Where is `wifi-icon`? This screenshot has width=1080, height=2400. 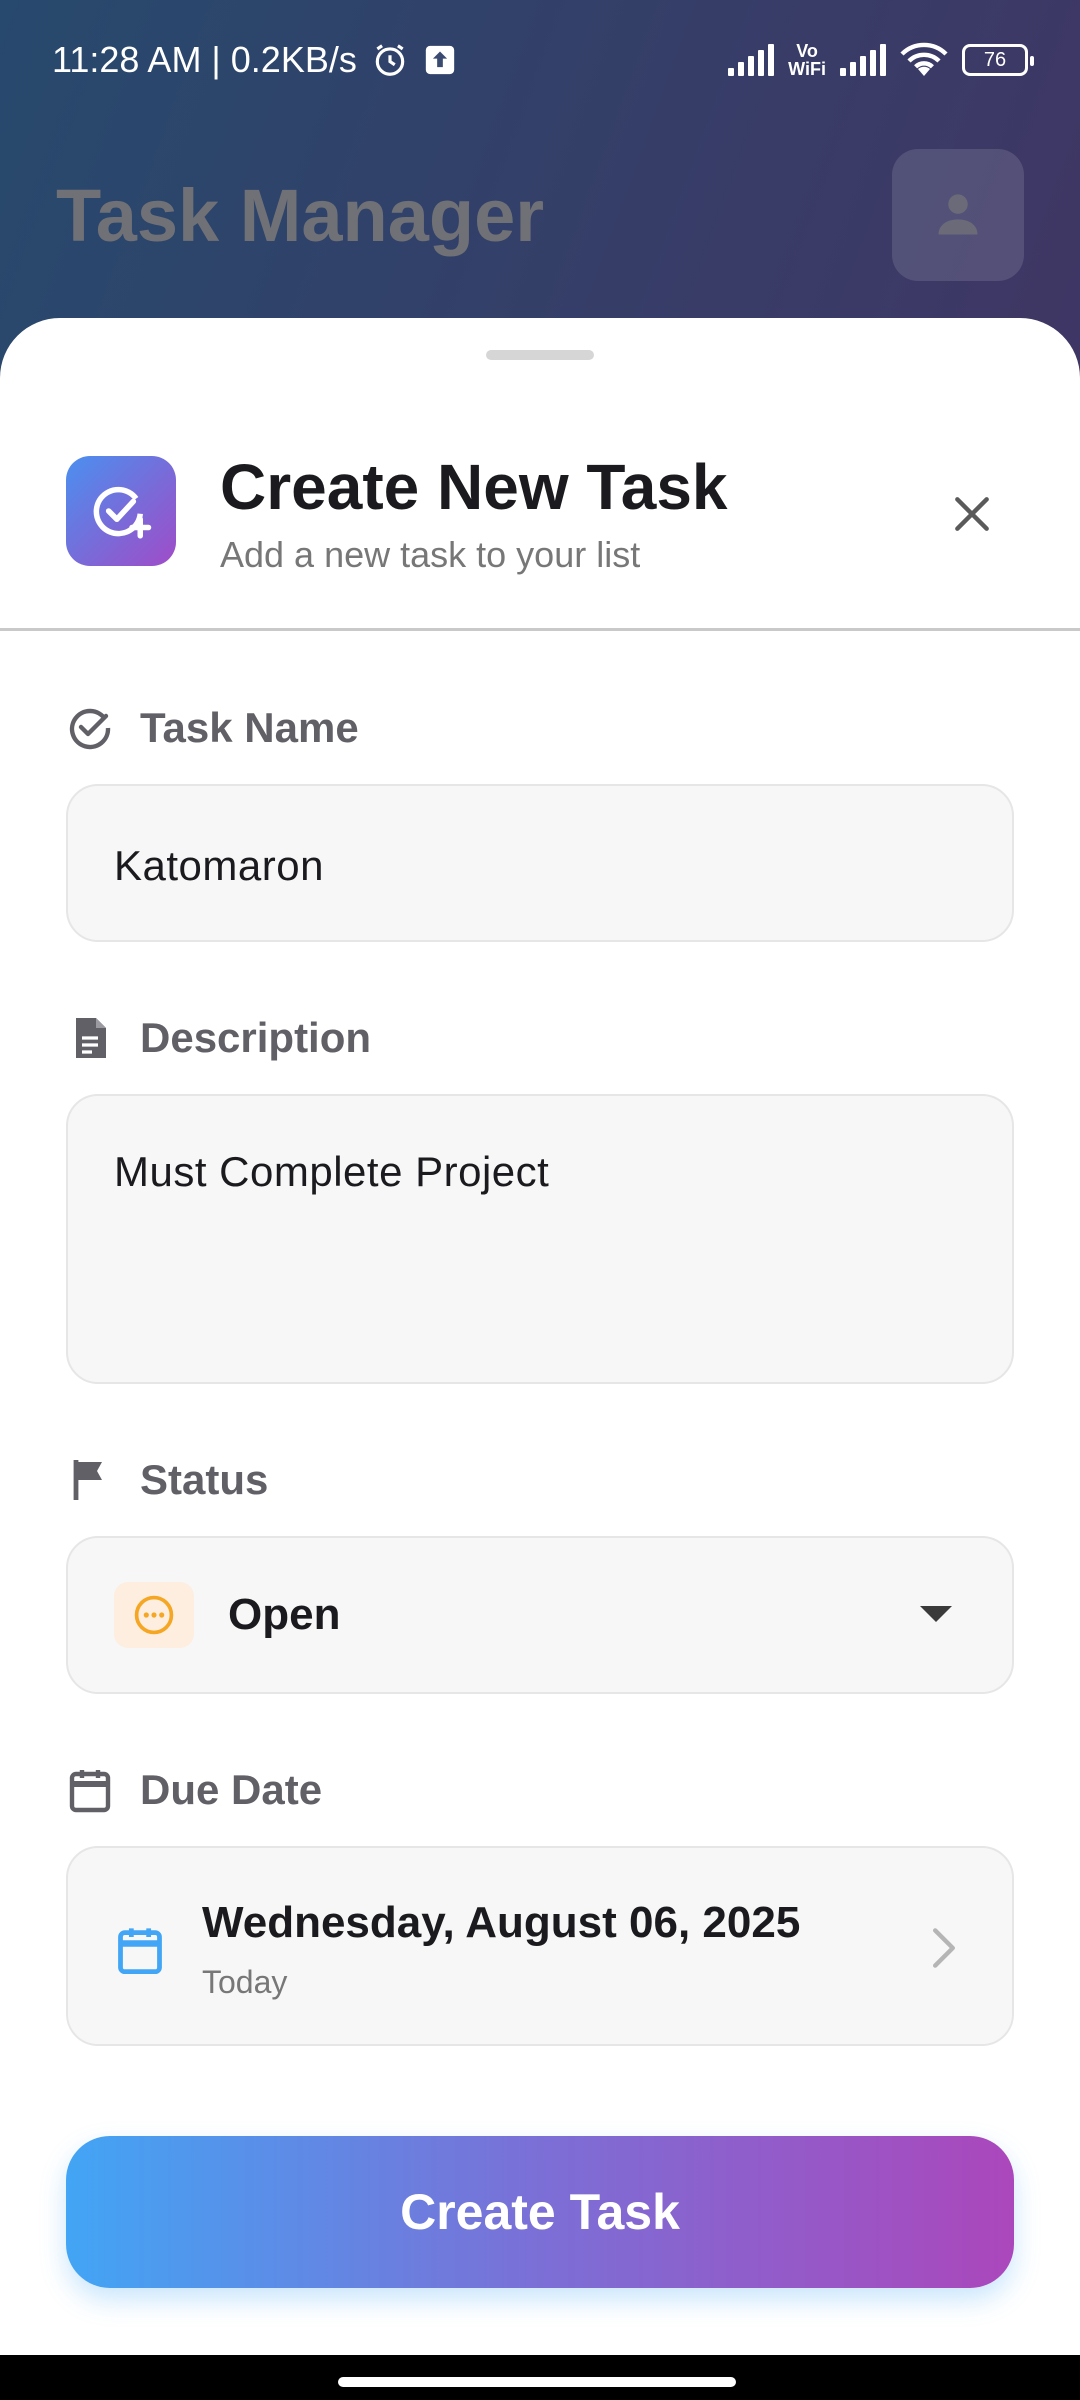 wifi-icon is located at coordinates (924, 59).